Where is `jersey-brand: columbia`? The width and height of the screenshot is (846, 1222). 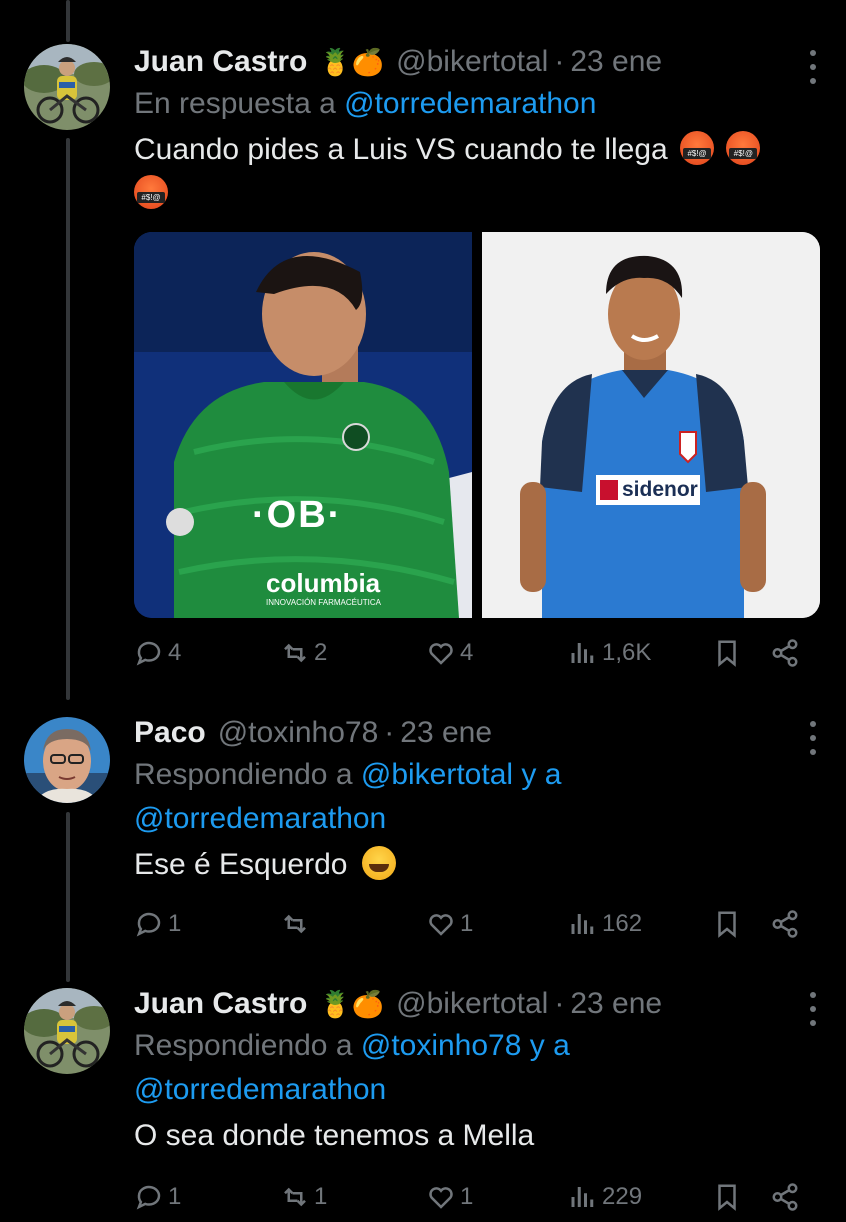 jersey-brand: columbia is located at coordinates (323, 583).